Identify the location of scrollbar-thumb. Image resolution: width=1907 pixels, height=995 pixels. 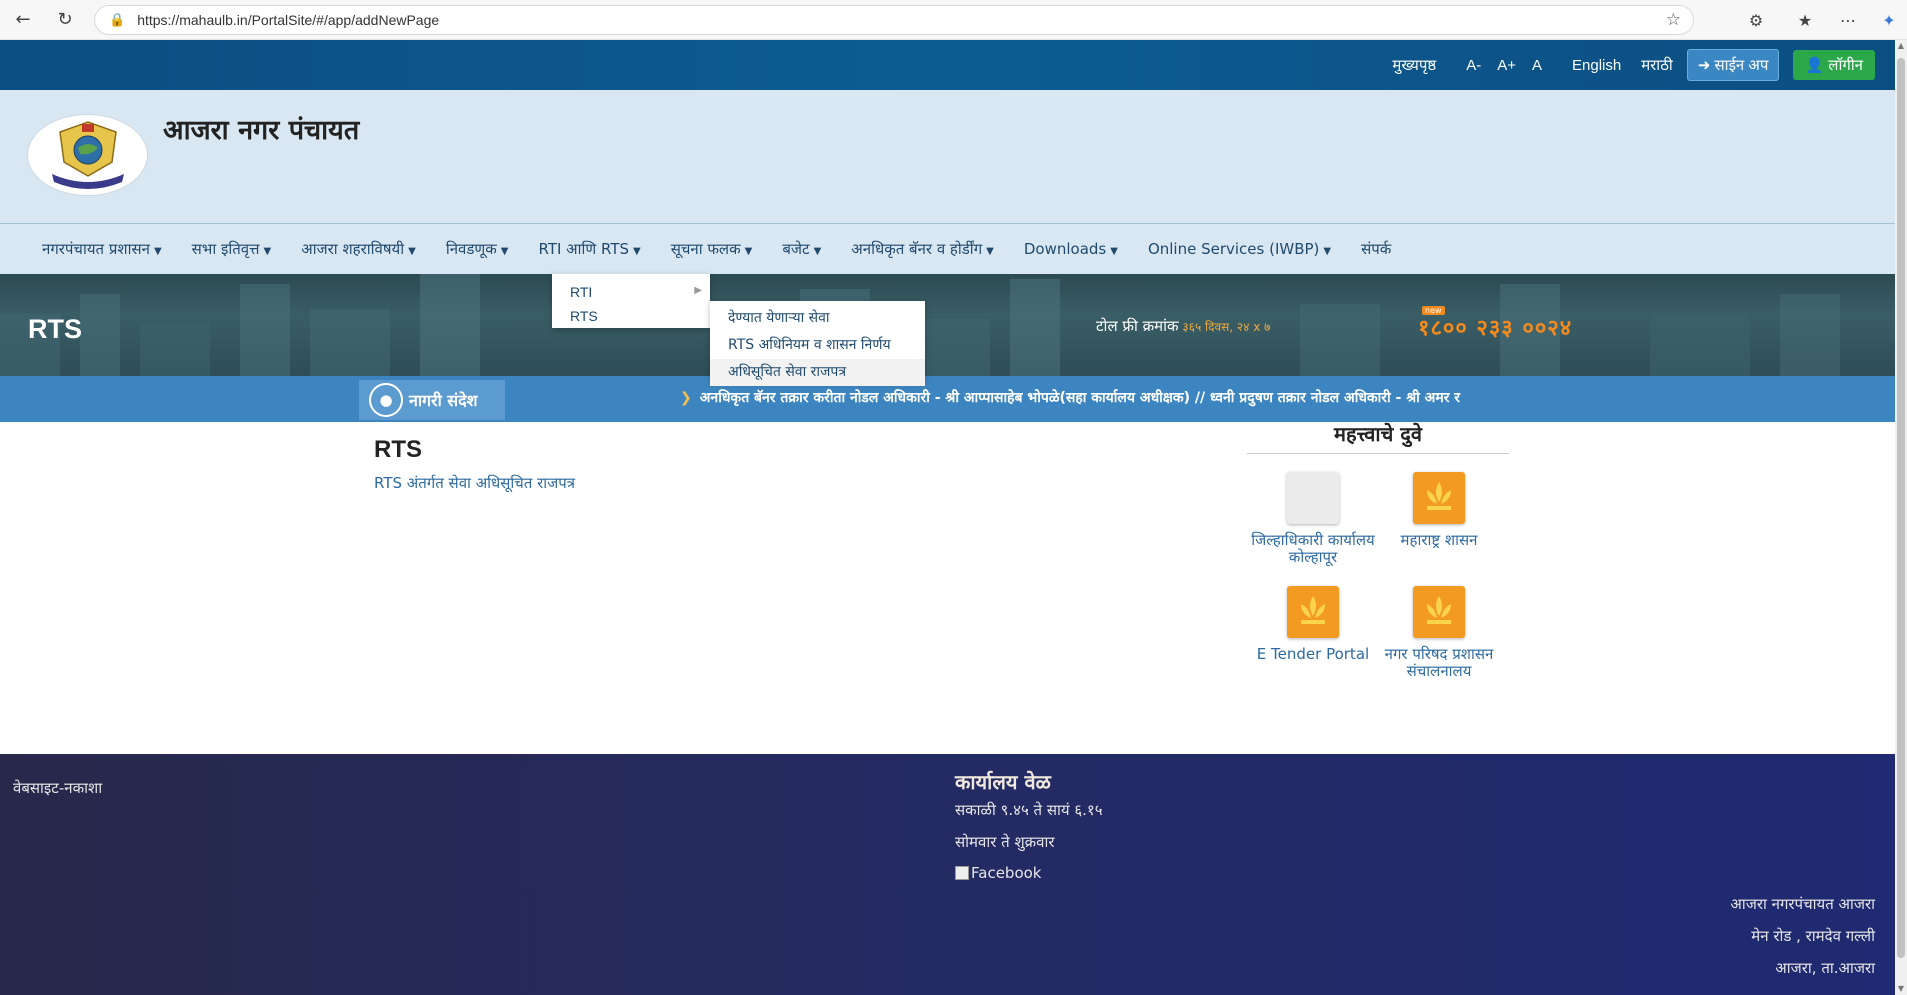
(1901, 508).